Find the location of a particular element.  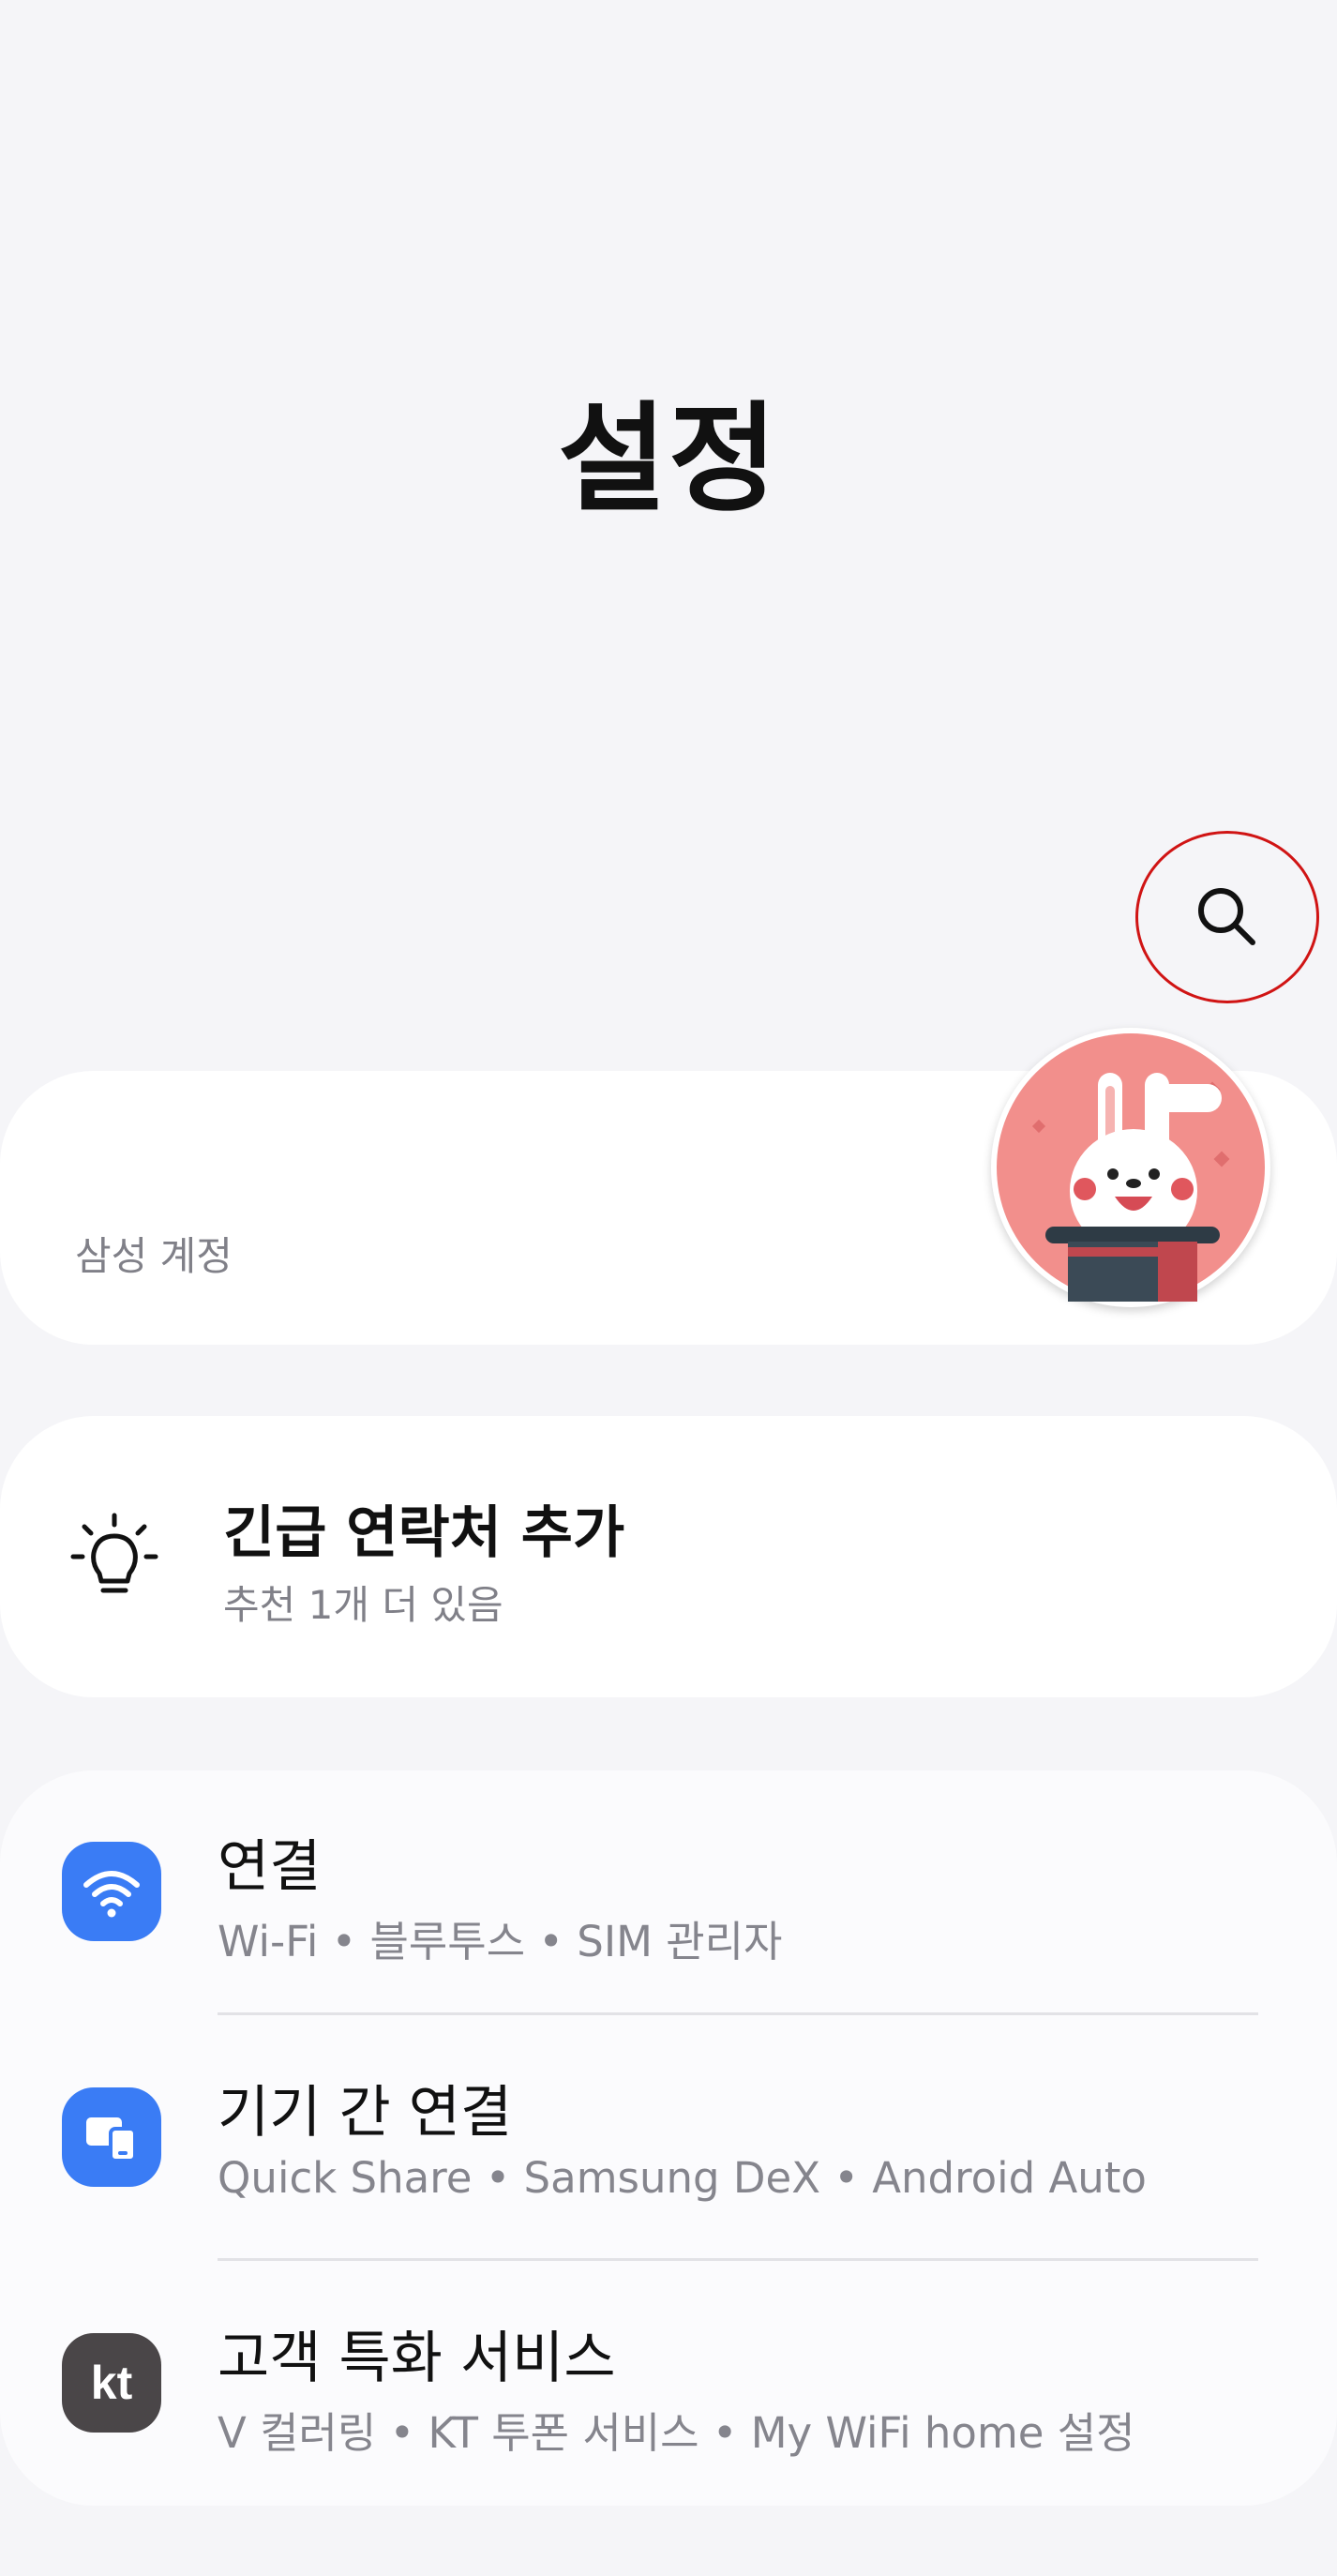

page-title: 설정 is located at coordinates (668, 459).